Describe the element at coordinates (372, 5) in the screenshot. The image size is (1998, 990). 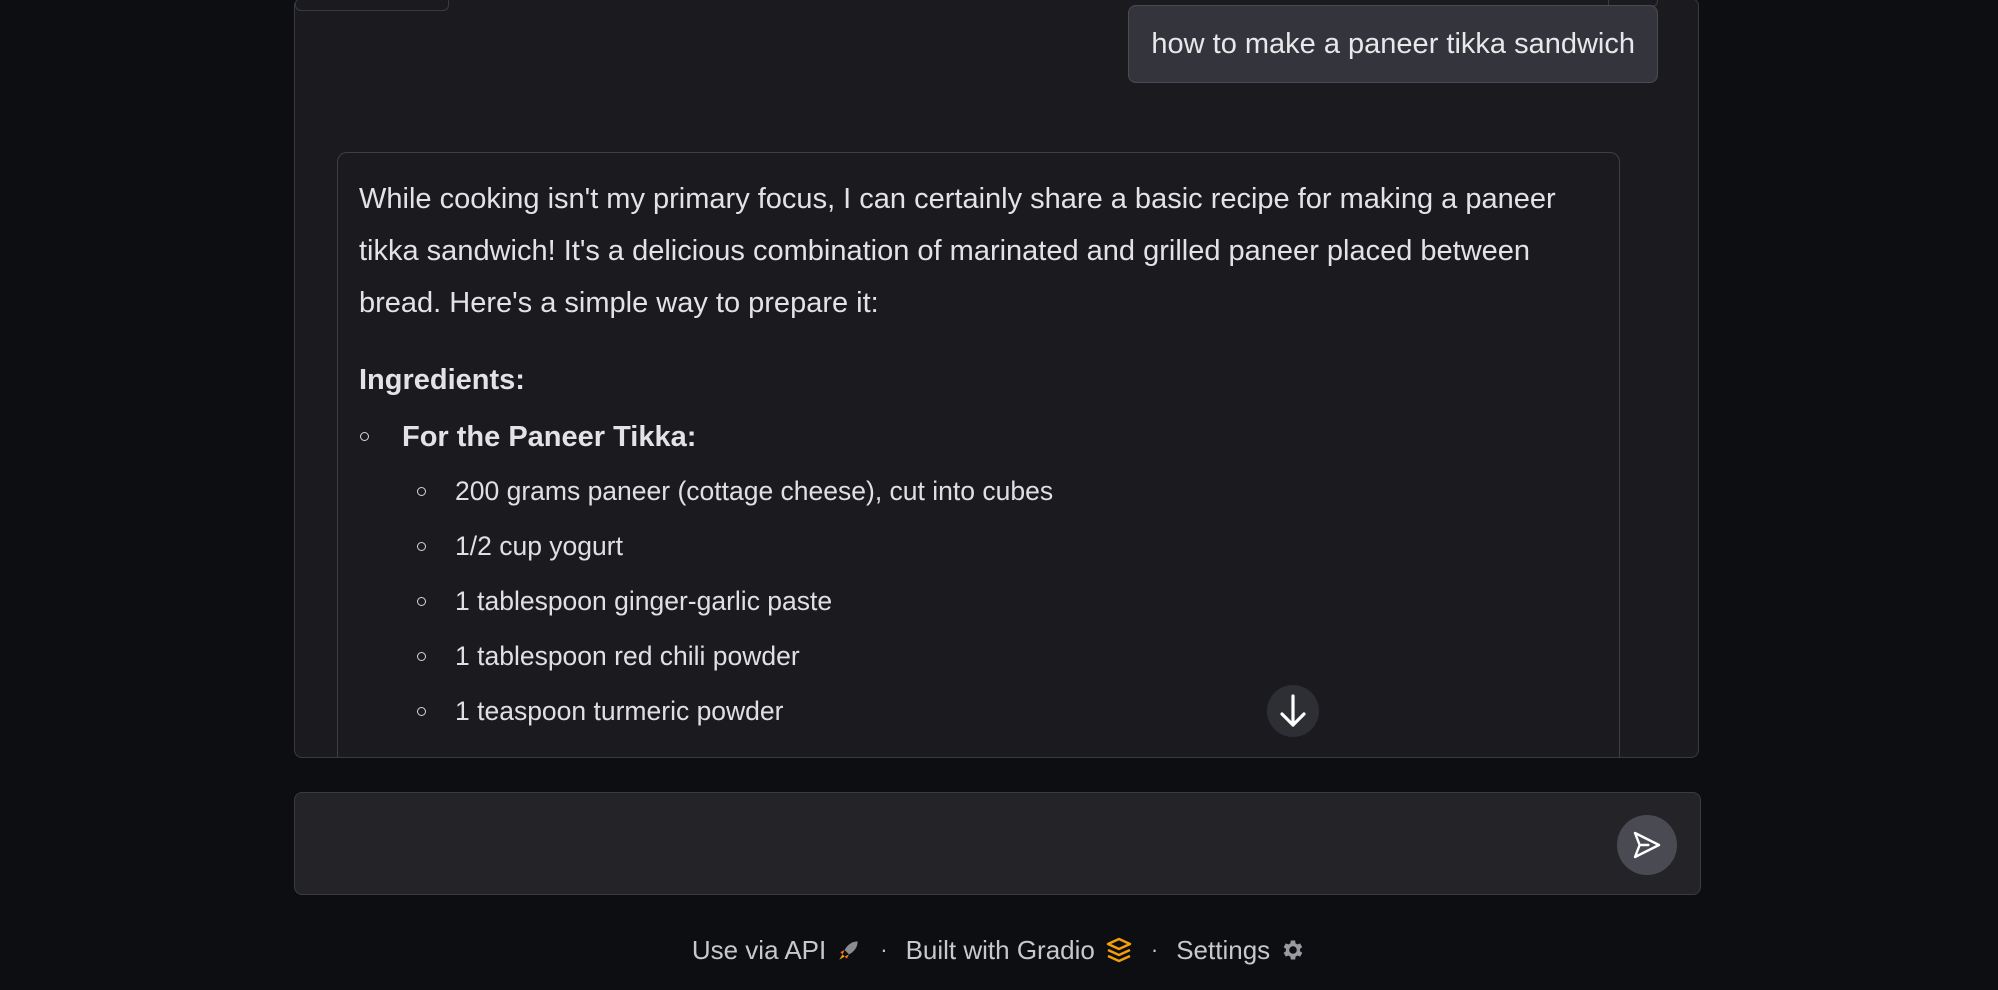
I see `previous-message-edge` at that location.